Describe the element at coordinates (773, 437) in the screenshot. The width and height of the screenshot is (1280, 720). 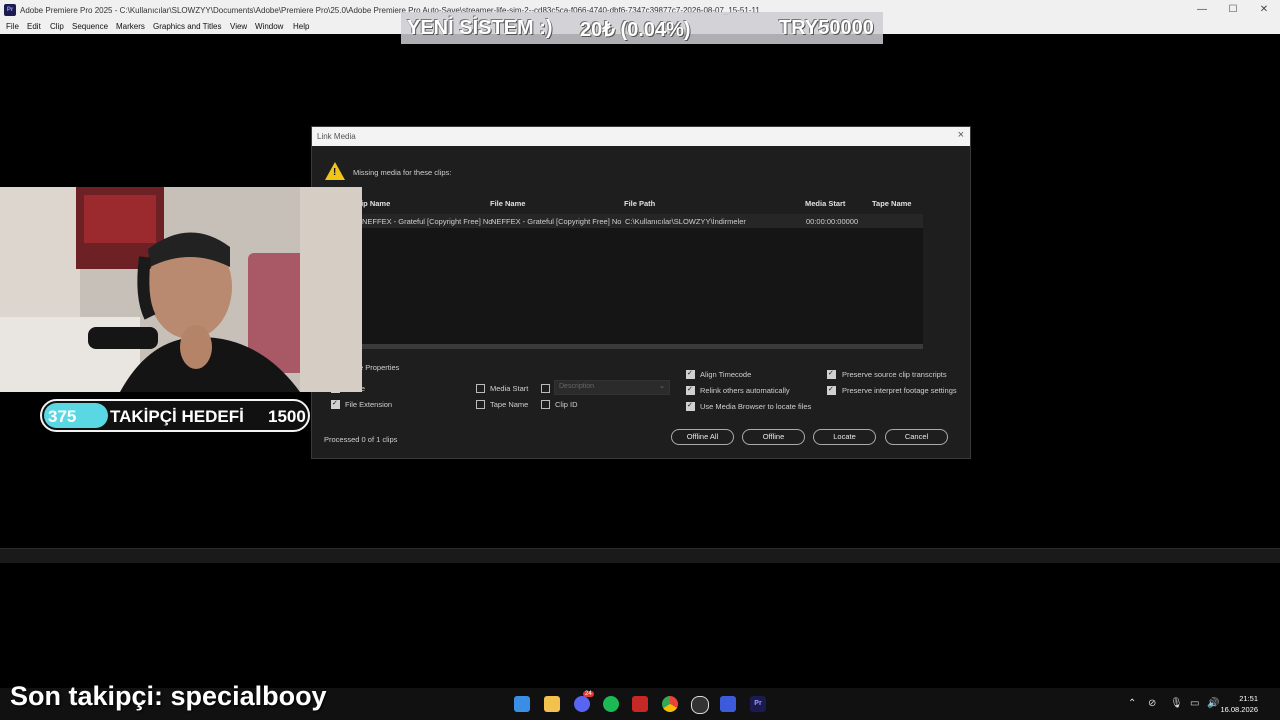
I see `offline-button: Offline` at that location.